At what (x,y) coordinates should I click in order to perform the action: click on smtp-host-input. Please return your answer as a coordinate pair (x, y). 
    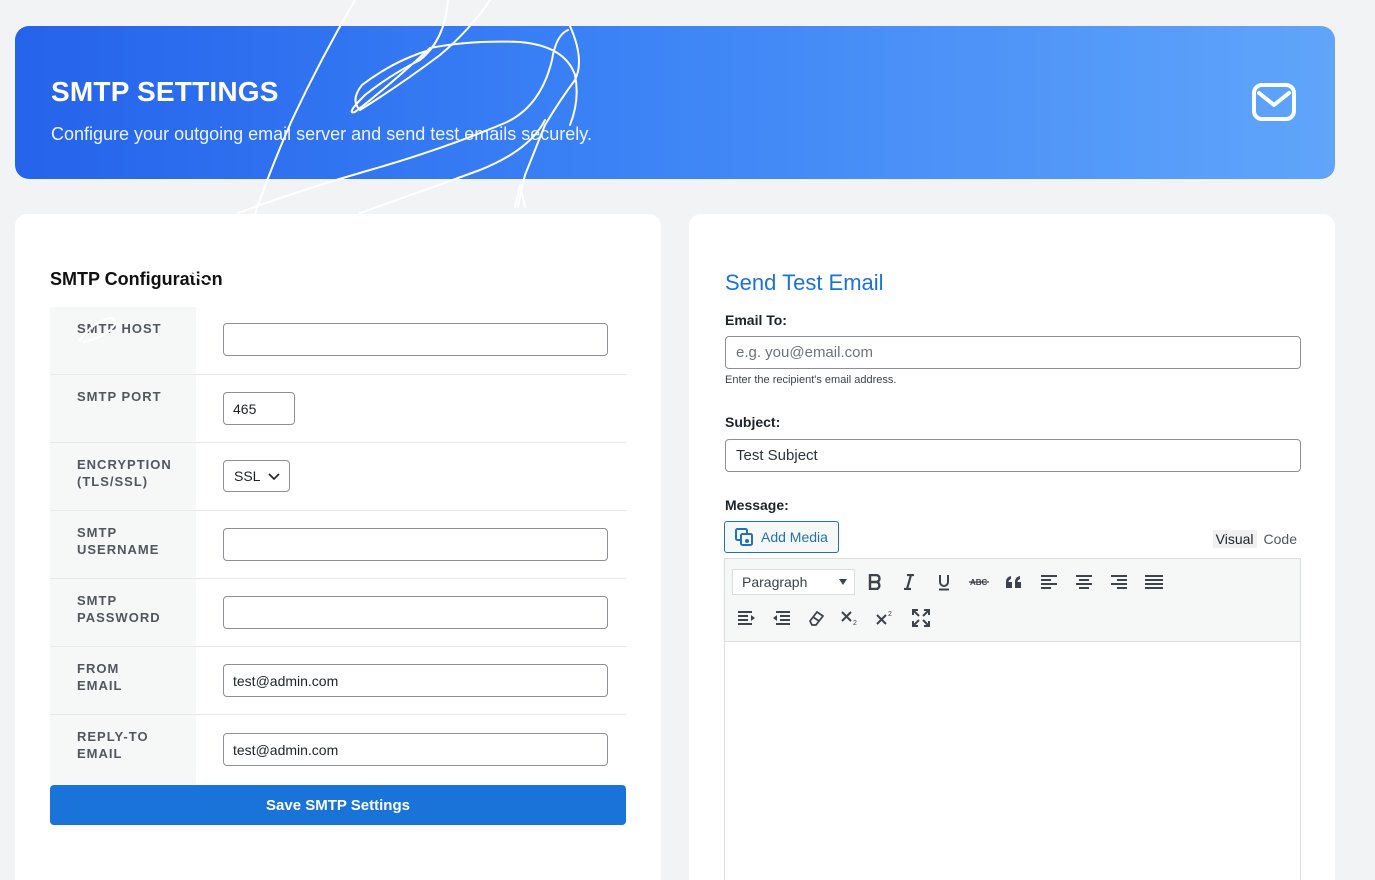
    Looking at the image, I should click on (415, 339).